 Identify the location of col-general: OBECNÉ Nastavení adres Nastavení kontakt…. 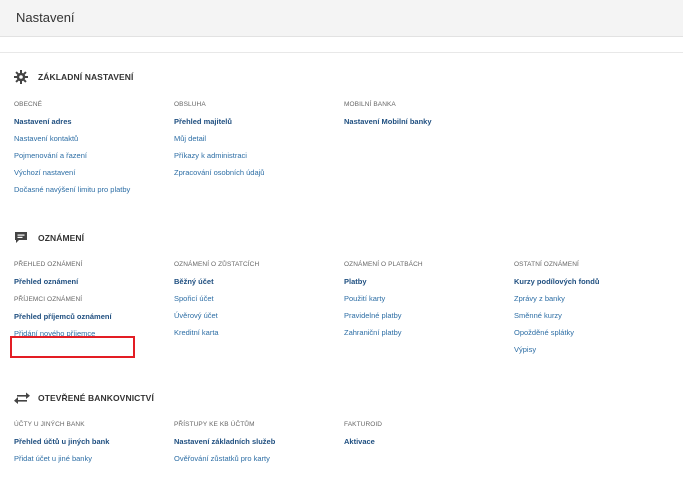
(94, 150).